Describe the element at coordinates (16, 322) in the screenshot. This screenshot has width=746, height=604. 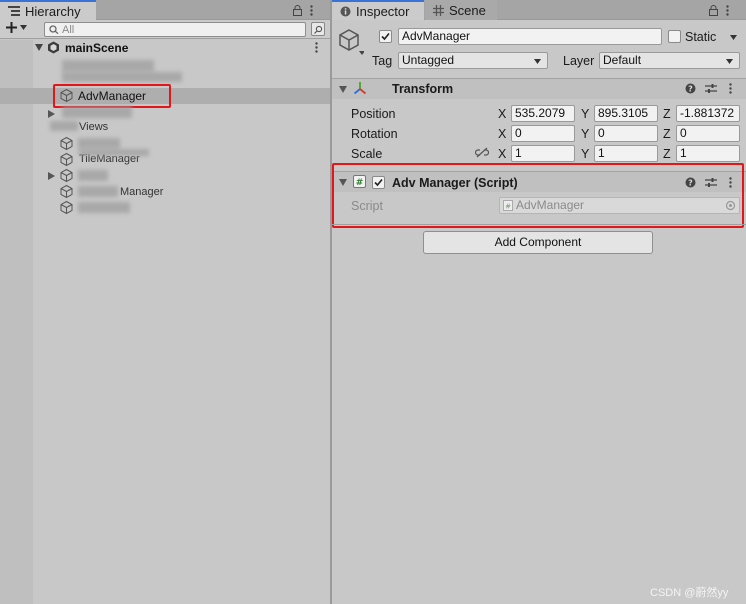
I see `hierarchy-gutter` at that location.